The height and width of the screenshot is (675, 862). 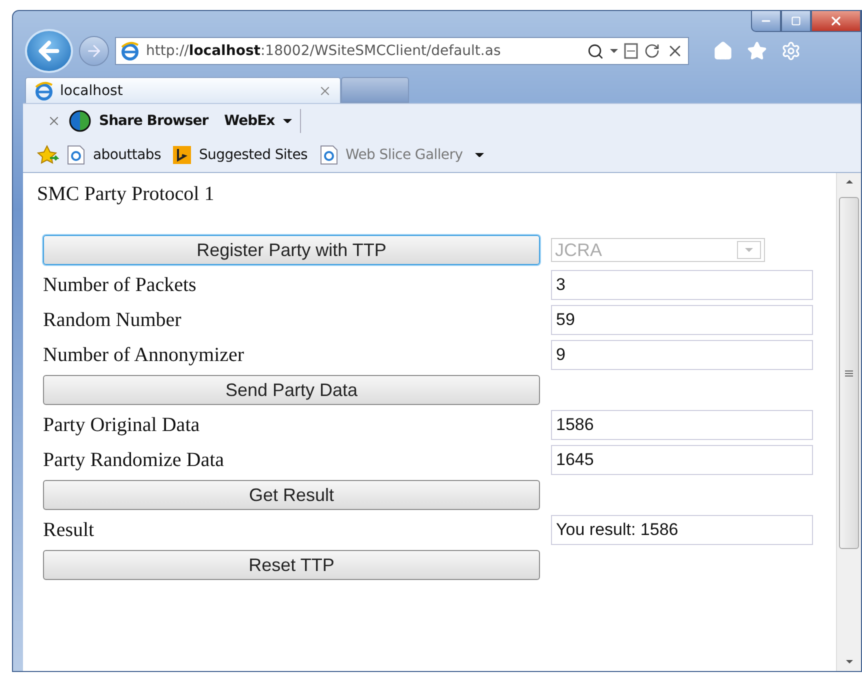 What do you see at coordinates (126, 195) in the screenshot?
I see `page-heading: SMC Party Protocol 1` at bounding box center [126, 195].